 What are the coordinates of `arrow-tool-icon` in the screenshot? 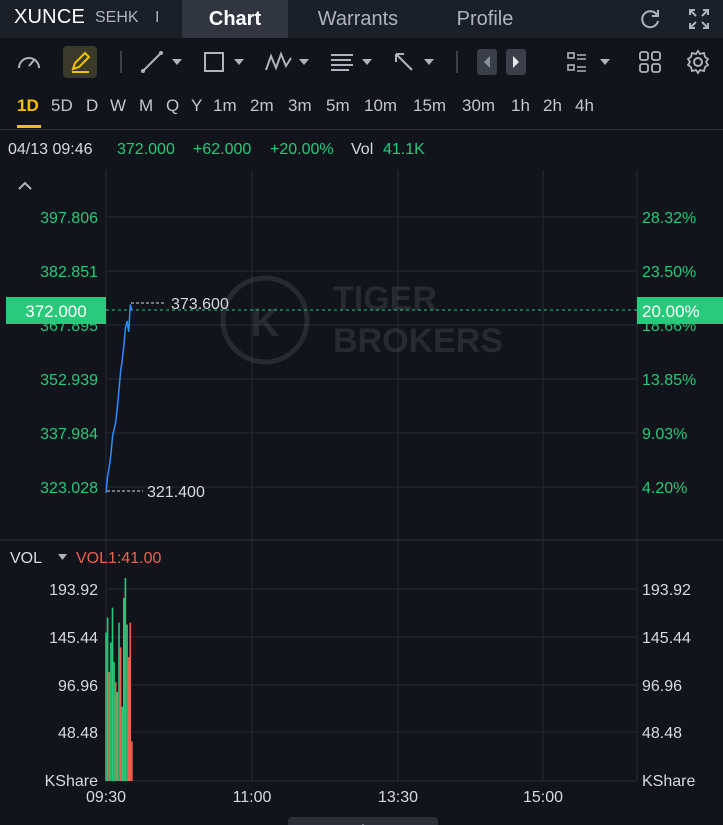 It's located at (414, 62).